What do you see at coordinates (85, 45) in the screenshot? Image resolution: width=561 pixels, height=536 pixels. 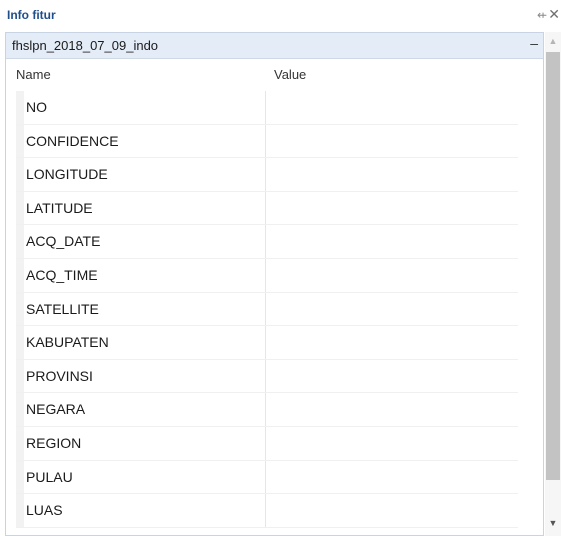 I see `layer-name: fhslpn_2018_07_09_indo` at bounding box center [85, 45].